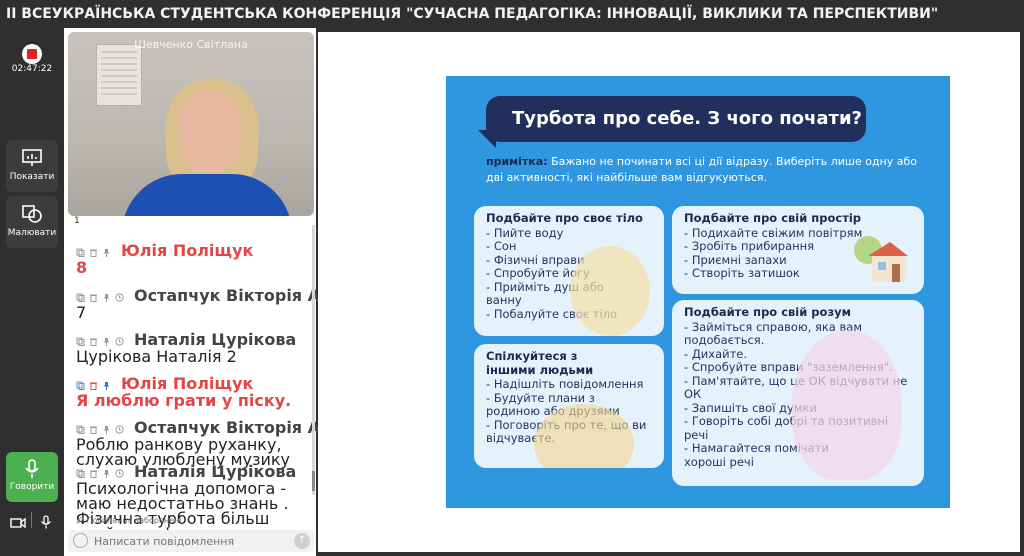  Describe the element at coordinates (32, 69) in the screenshot. I see `recording-timer: 02:47:22` at that location.